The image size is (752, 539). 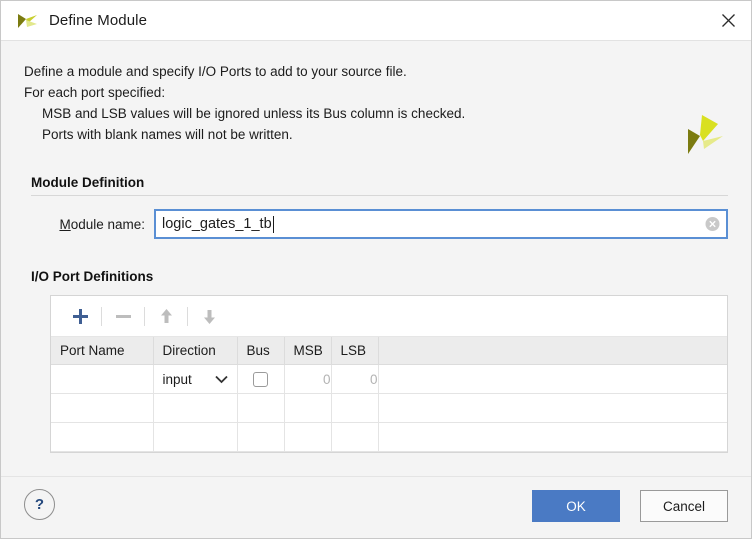 I want to click on cell-direction: input, so click(x=195, y=379).